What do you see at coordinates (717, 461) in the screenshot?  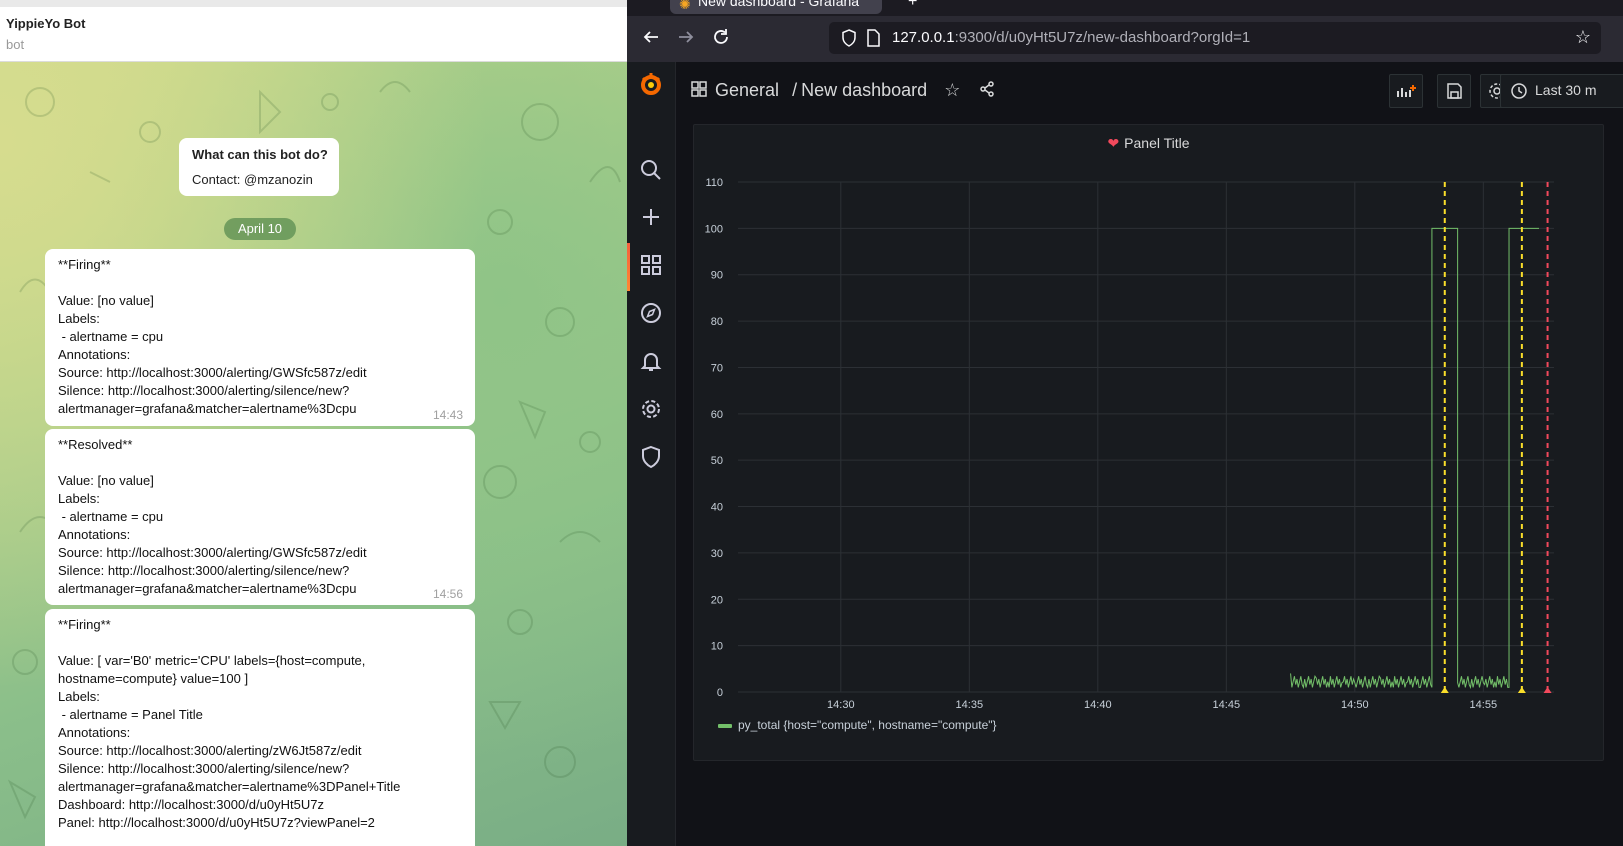 I see `y-tick-label: 50` at bounding box center [717, 461].